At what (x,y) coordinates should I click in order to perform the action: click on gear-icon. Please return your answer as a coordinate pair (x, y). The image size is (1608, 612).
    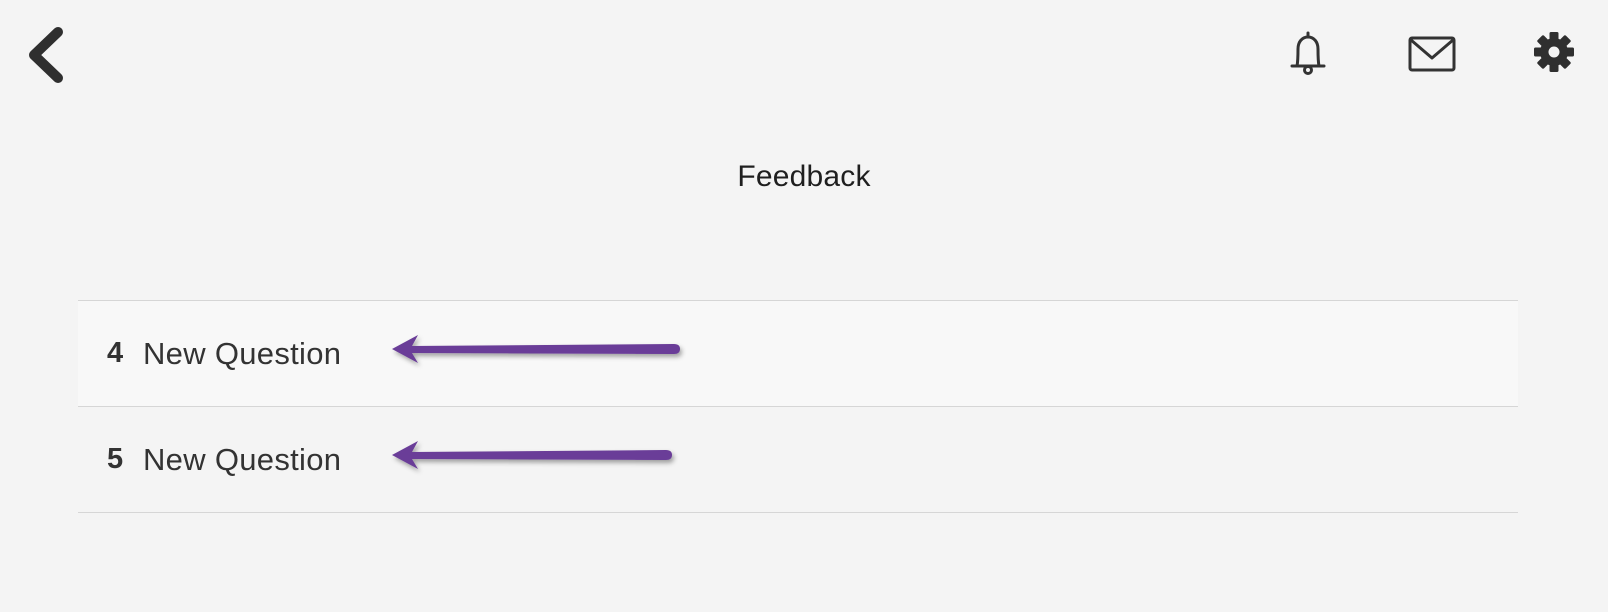
    Looking at the image, I should click on (1554, 52).